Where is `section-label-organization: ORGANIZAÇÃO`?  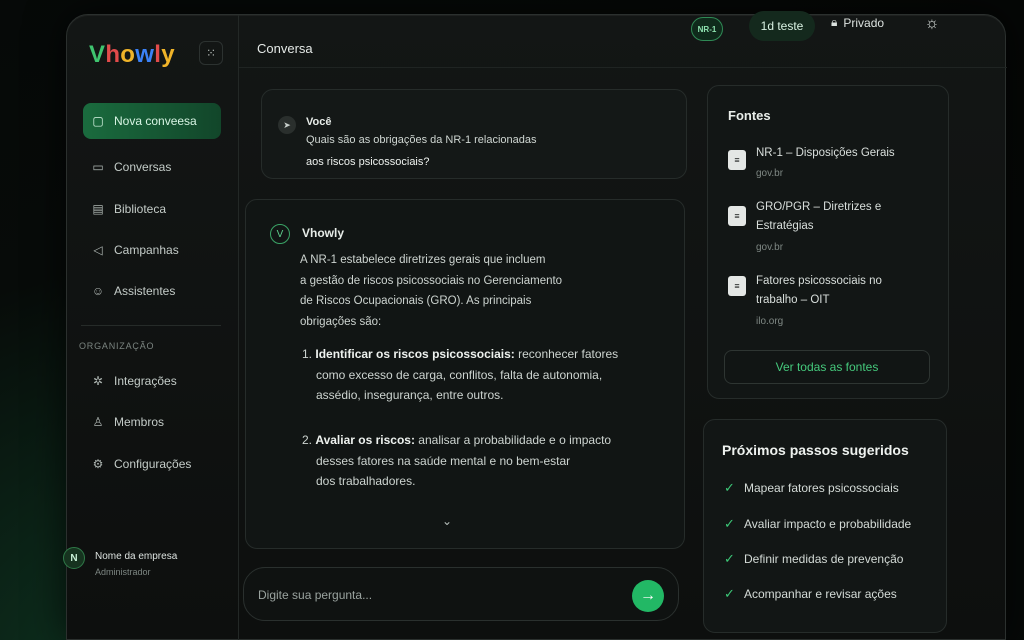 section-label-organization: ORGANIZAÇÃO is located at coordinates (117, 346).